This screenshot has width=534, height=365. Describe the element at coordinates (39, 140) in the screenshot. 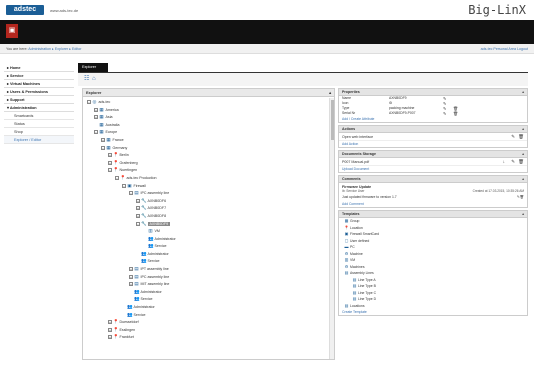

I see `sidebar-subitem: Explorer / Editor` at that location.